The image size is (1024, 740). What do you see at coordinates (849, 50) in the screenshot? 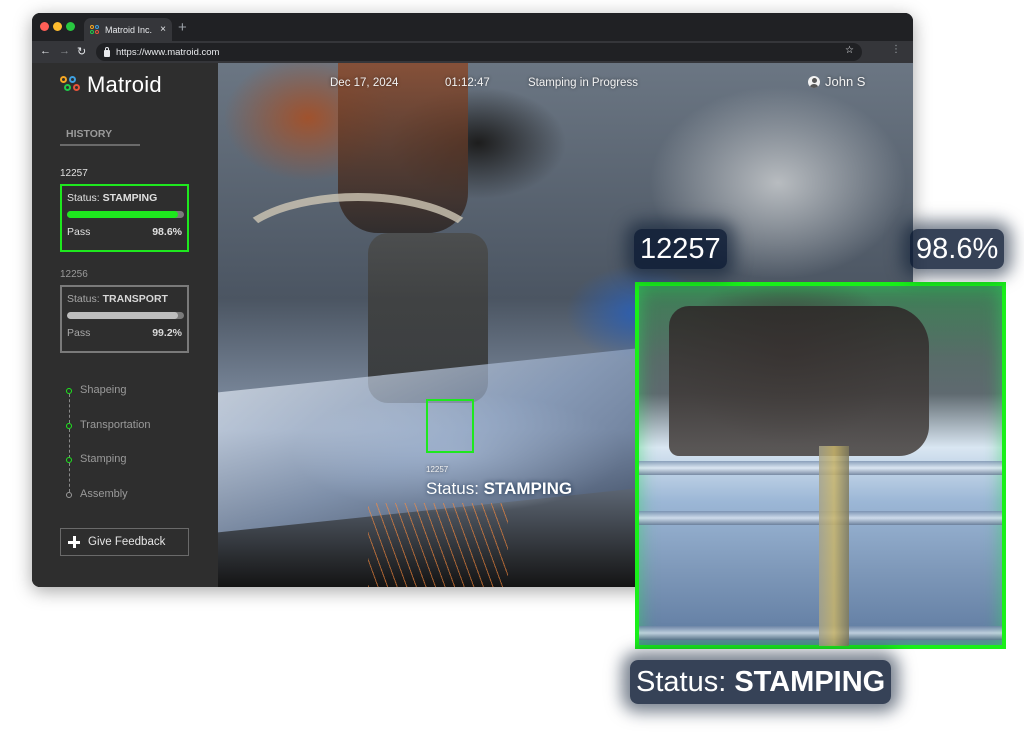
I see `bookmark-star-icon: ☆` at bounding box center [849, 50].